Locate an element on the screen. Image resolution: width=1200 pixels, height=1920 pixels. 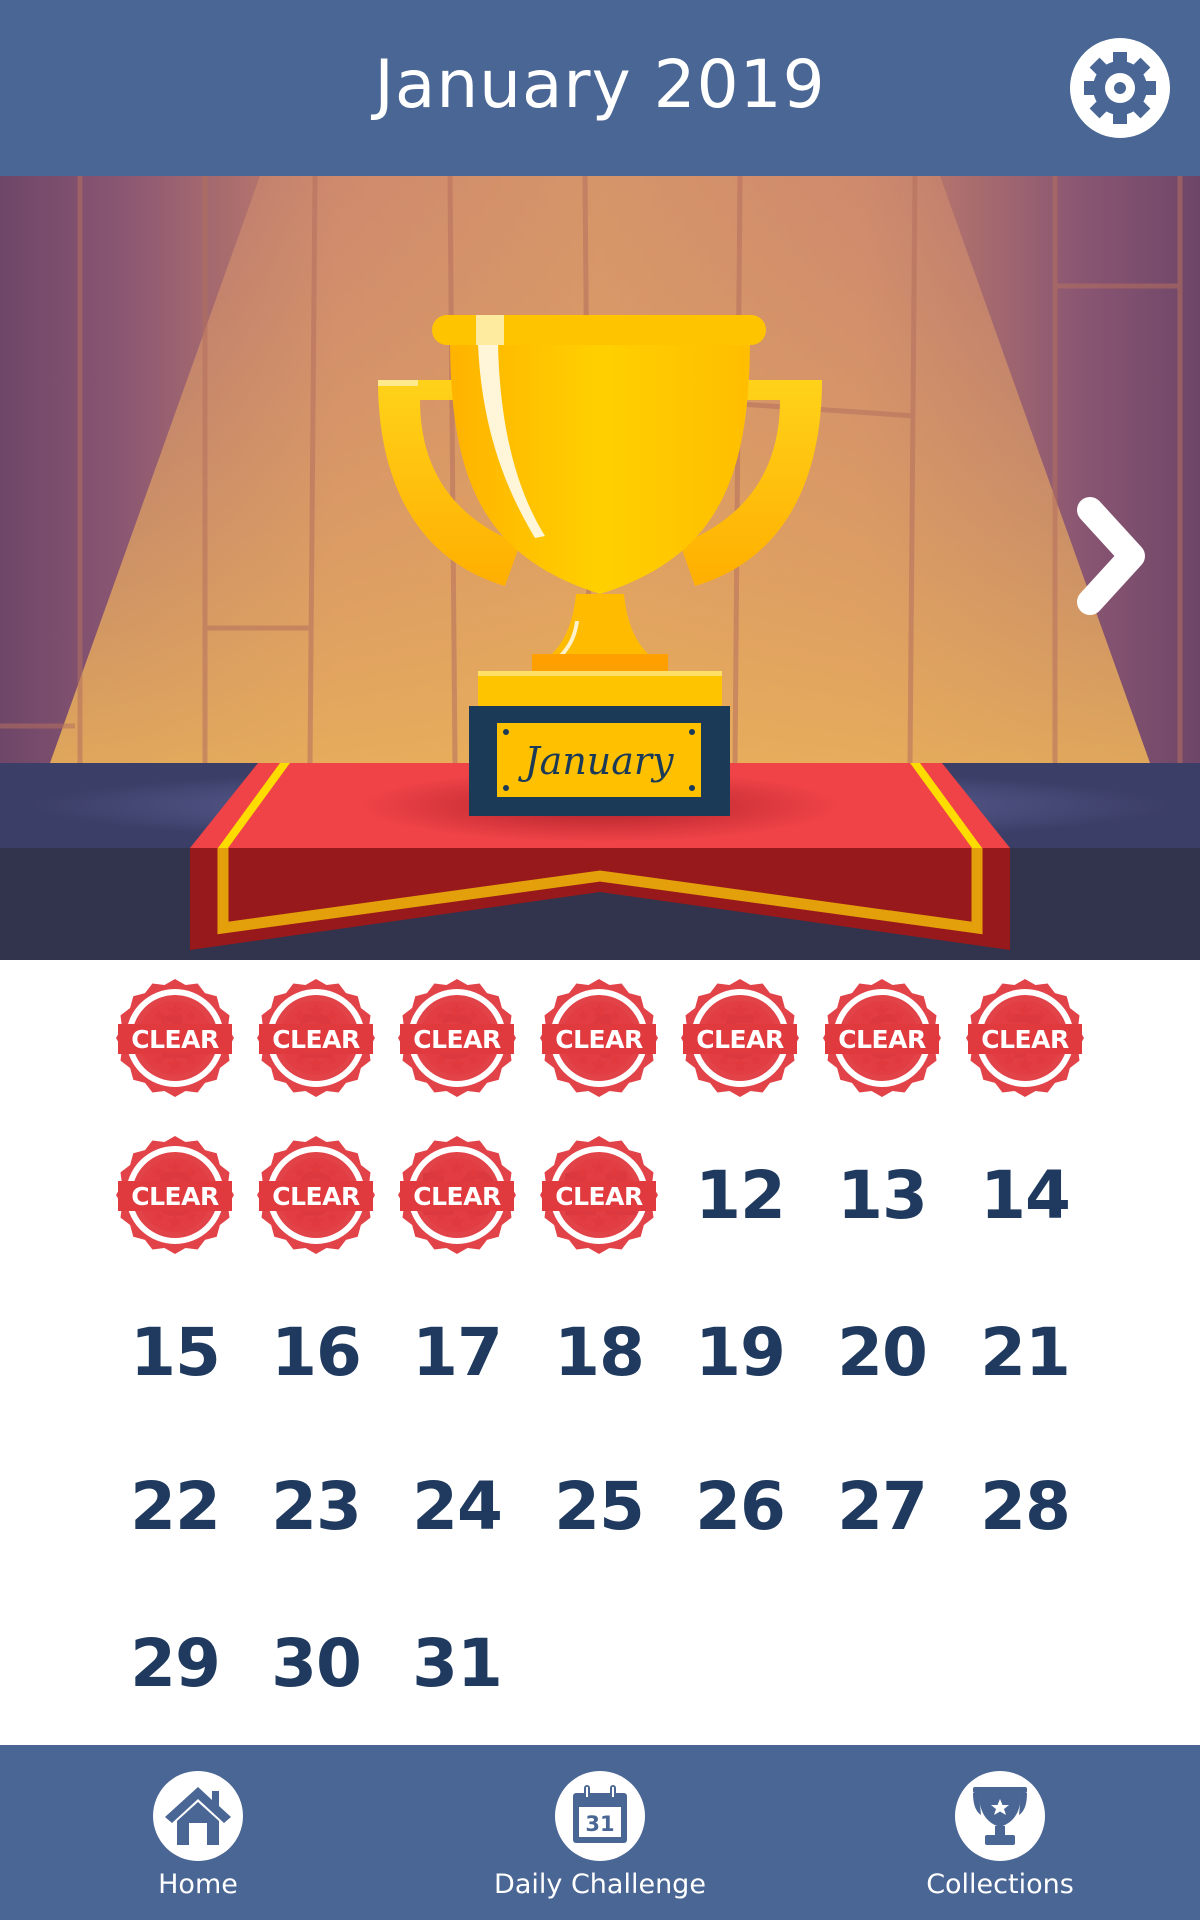
calendar-day: 6CLEAR is located at coordinates (882, 1038).